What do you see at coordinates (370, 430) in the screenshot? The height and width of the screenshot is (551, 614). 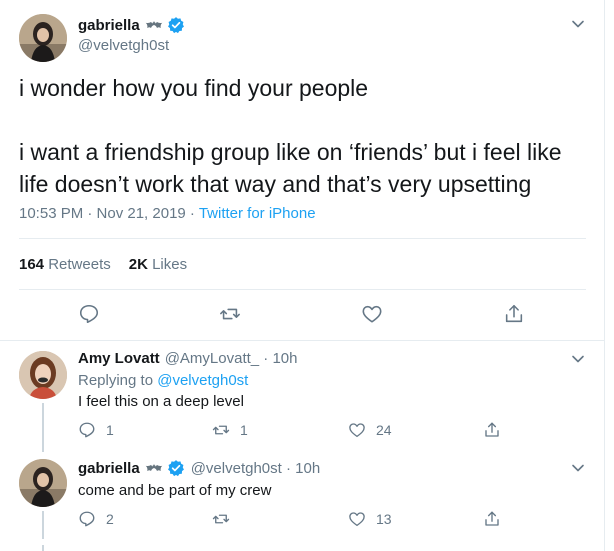 I see `like-action: 24` at bounding box center [370, 430].